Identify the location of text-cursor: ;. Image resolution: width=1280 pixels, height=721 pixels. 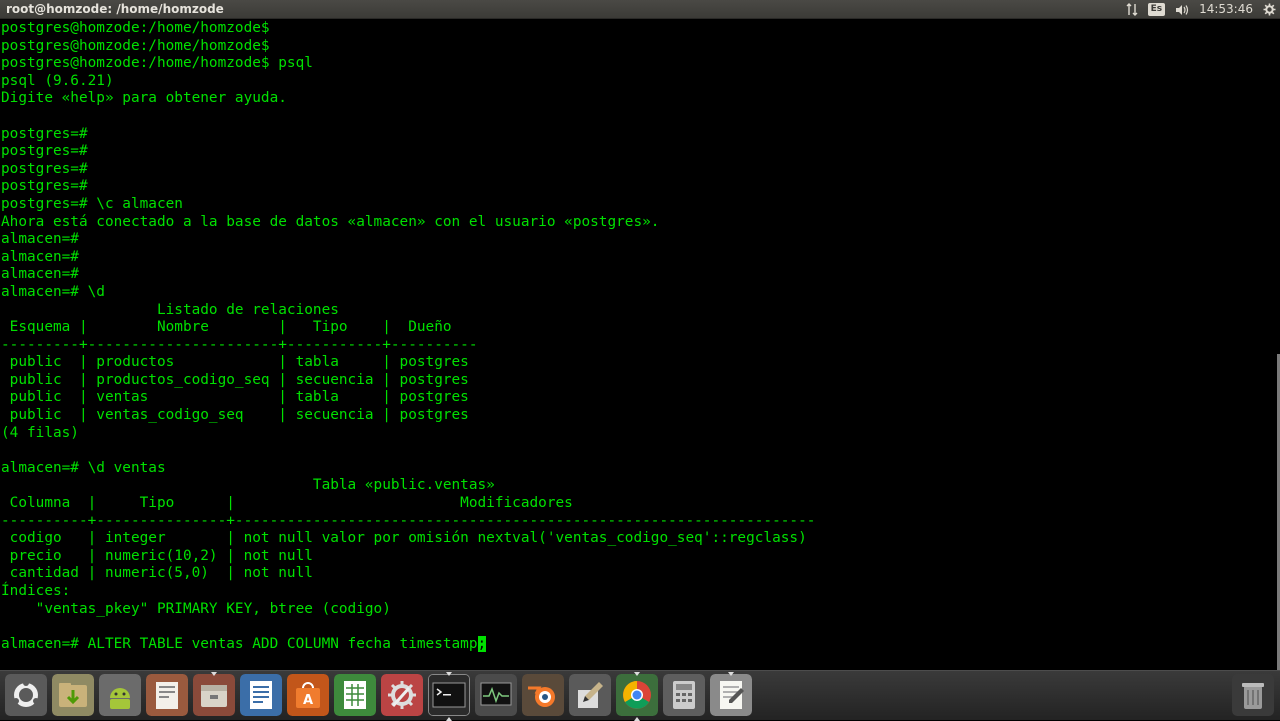
(482, 643).